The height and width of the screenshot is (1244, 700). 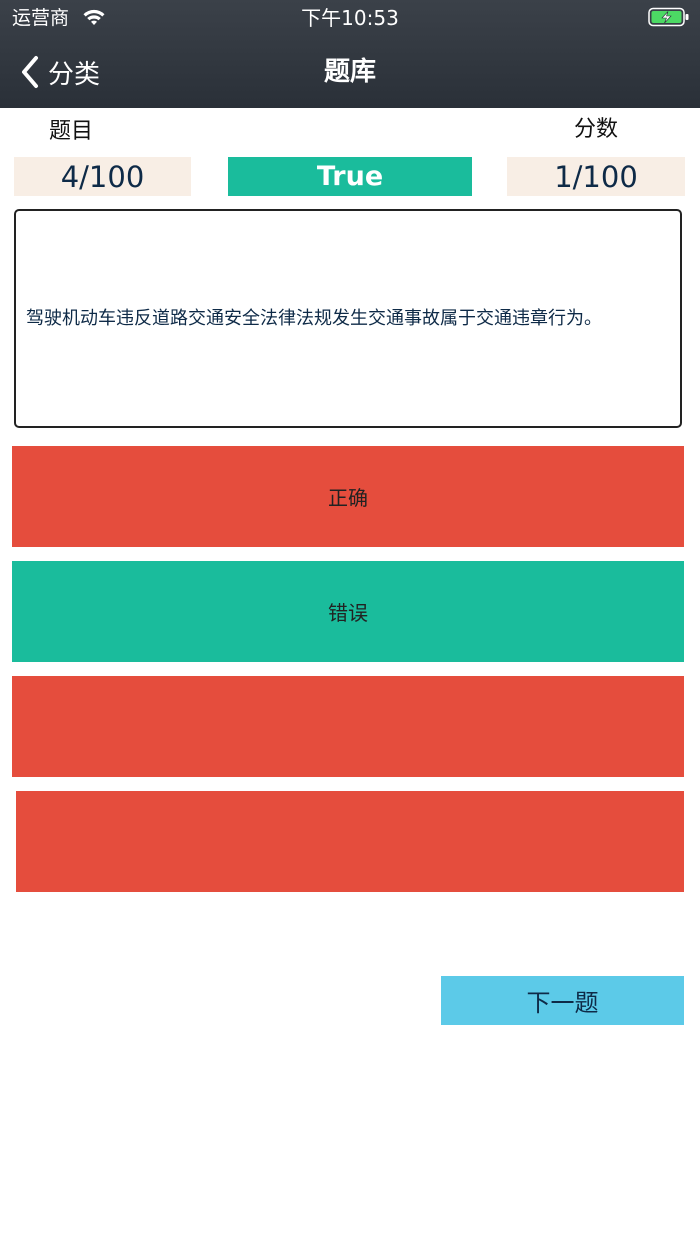 I want to click on status-time: 下午10:53, so click(x=350, y=18).